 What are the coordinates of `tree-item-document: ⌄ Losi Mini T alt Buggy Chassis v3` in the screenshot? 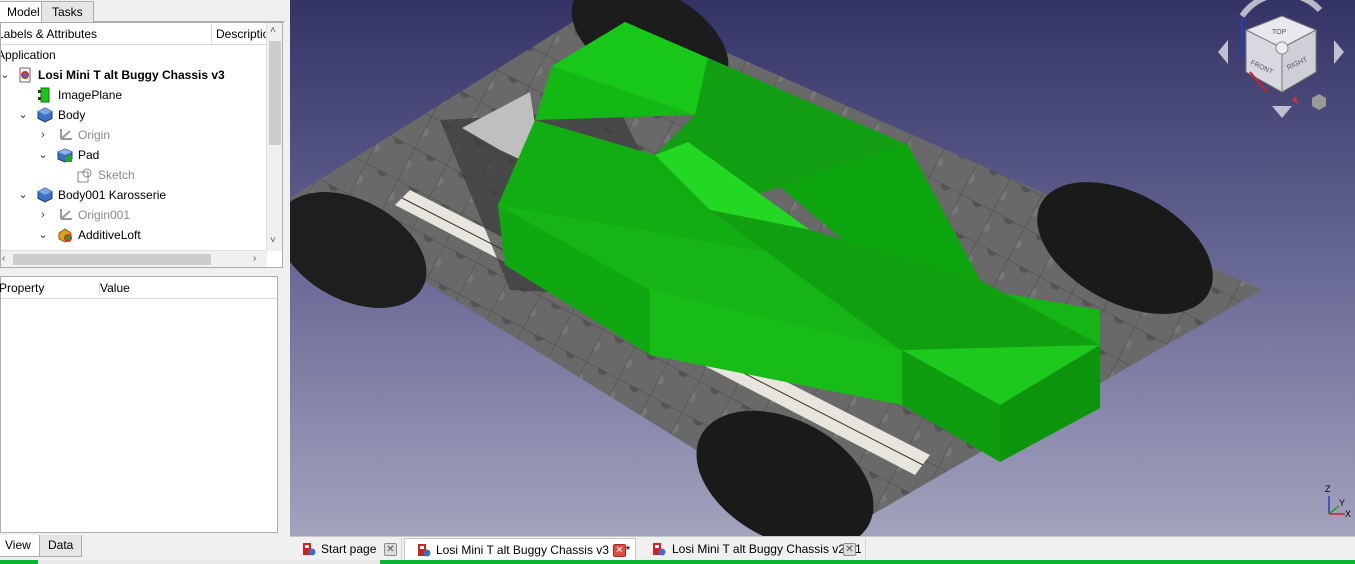 It's located at (134, 75).